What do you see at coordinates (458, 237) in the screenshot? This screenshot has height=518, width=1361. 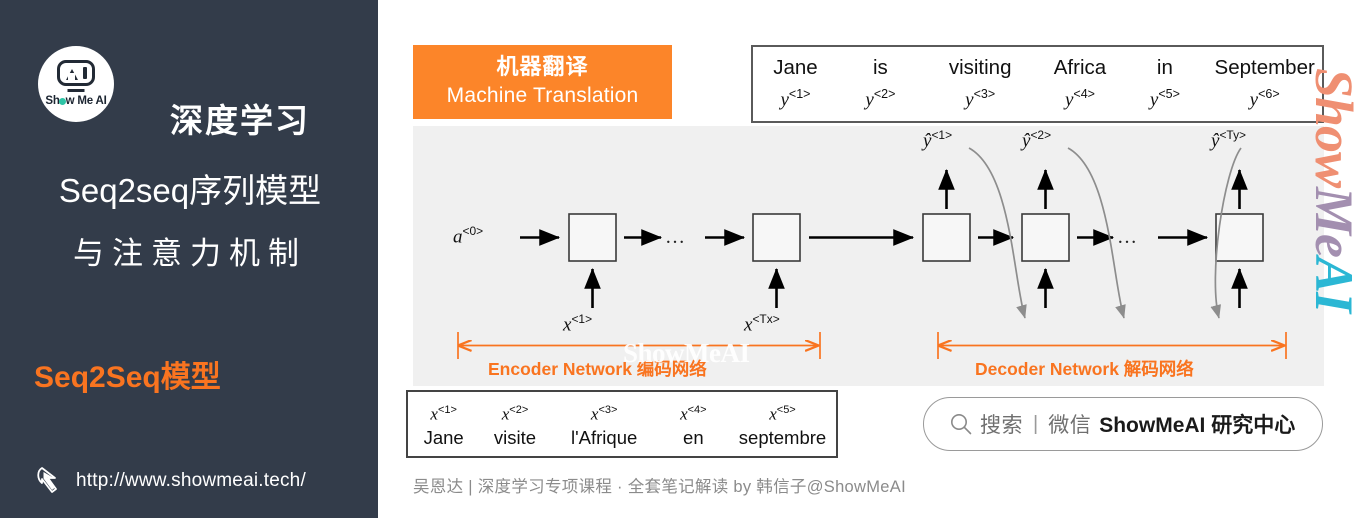 I see `initial-state-sym: a` at bounding box center [458, 237].